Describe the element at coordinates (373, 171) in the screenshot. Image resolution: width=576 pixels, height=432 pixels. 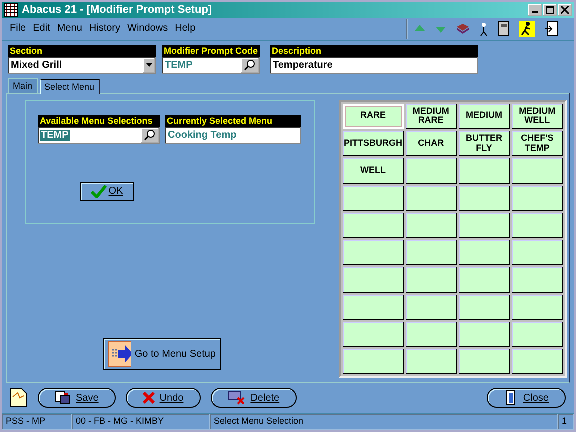
I see `menu-item-button: WELL` at that location.